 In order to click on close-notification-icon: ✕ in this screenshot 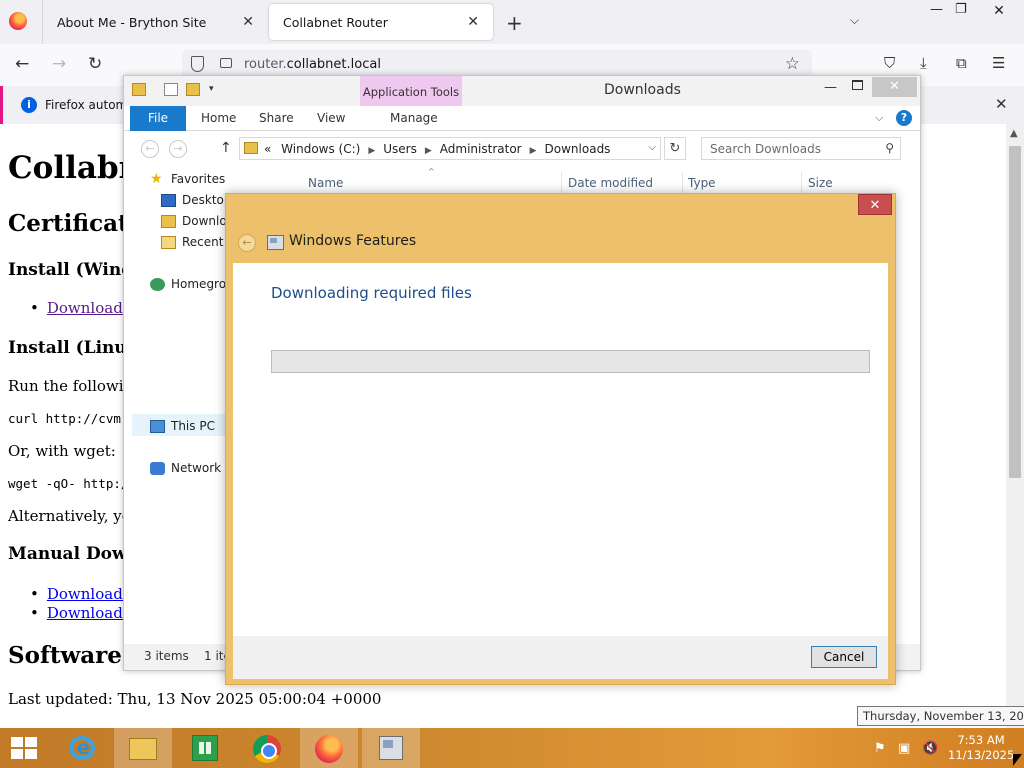, I will do `click(1001, 104)`.